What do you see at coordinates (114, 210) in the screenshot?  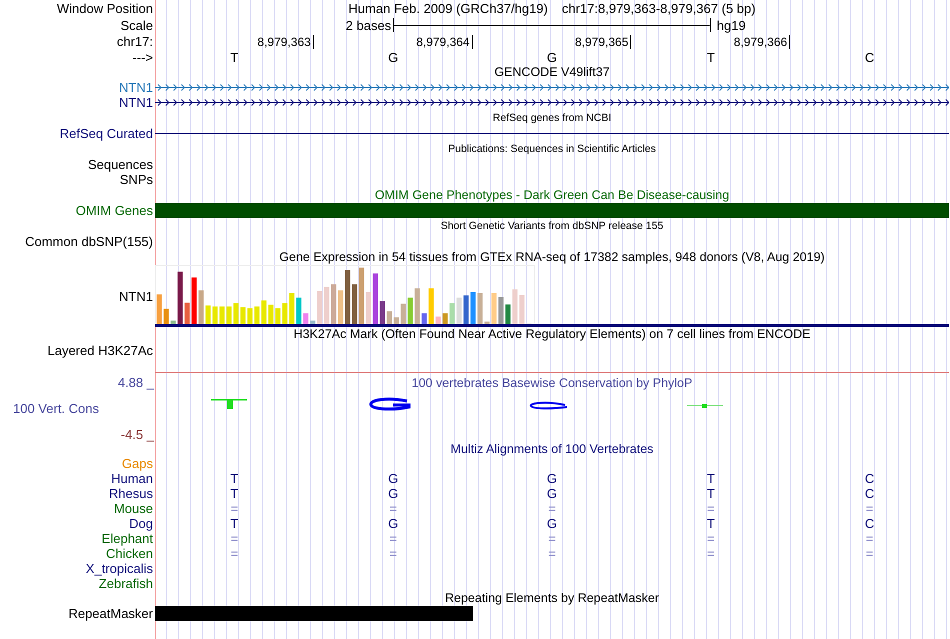 I see `track-label: OMIM Genes` at bounding box center [114, 210].